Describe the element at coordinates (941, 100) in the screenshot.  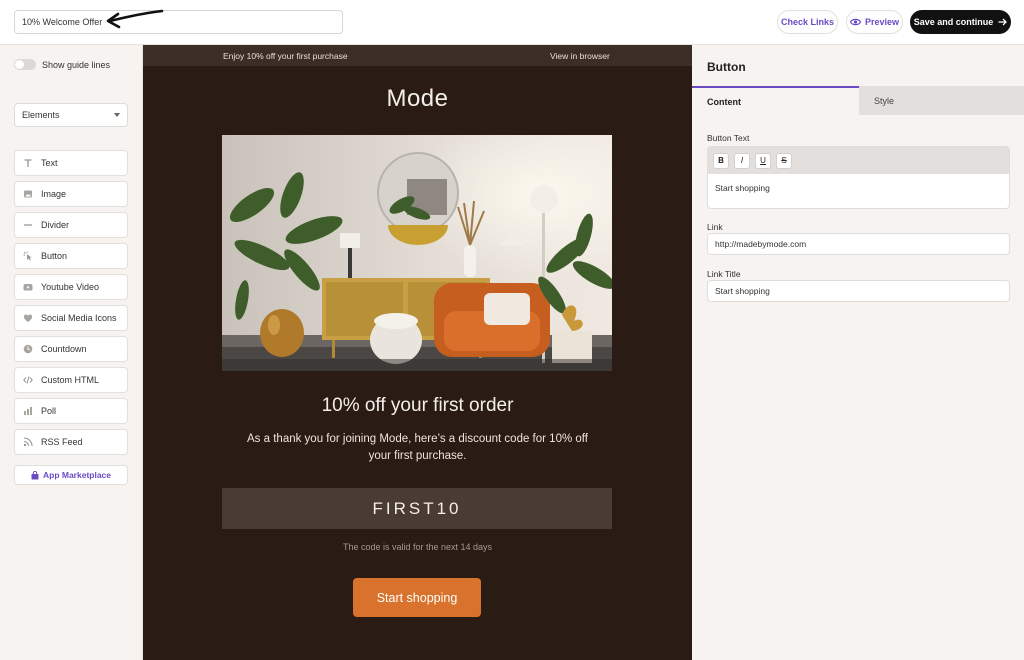
I see `tab-style: Style` at that location.